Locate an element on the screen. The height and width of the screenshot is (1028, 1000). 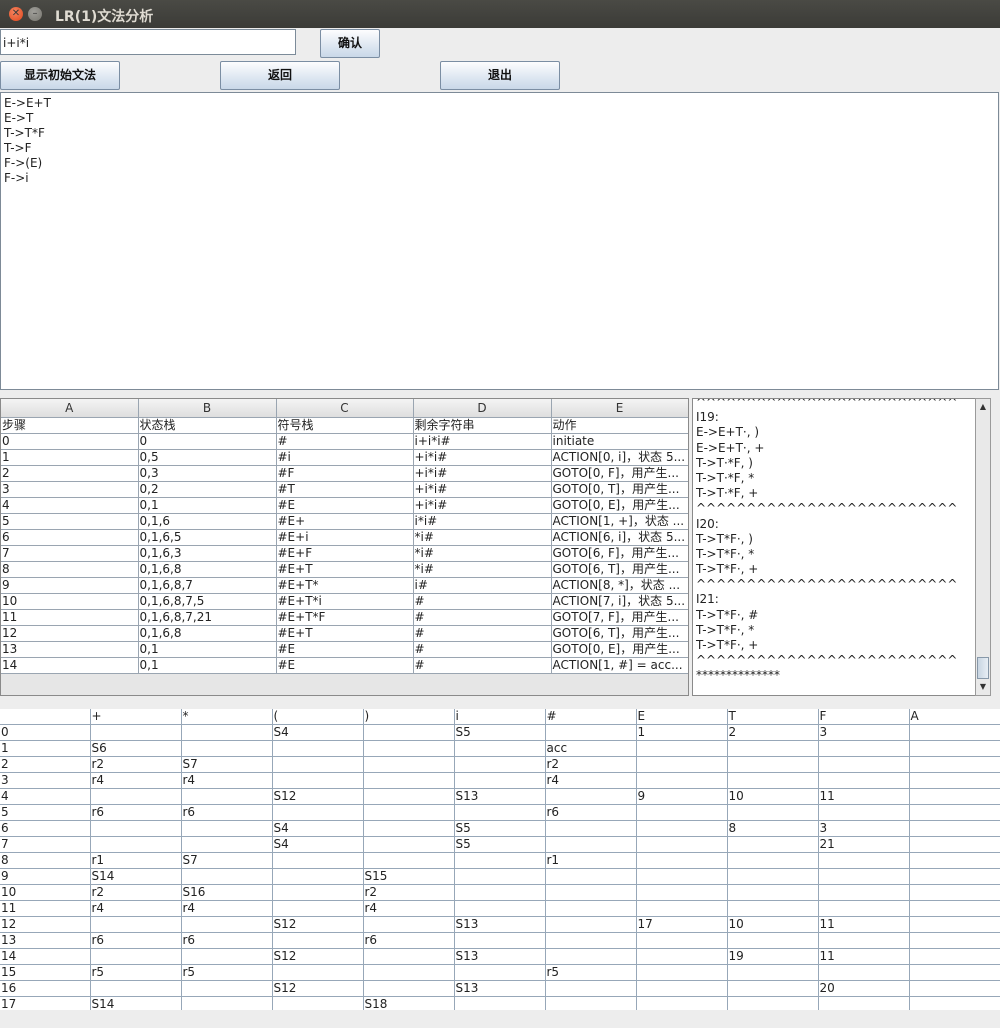
scroll-up-icon: ▲ is located at coordinates (983, 407).